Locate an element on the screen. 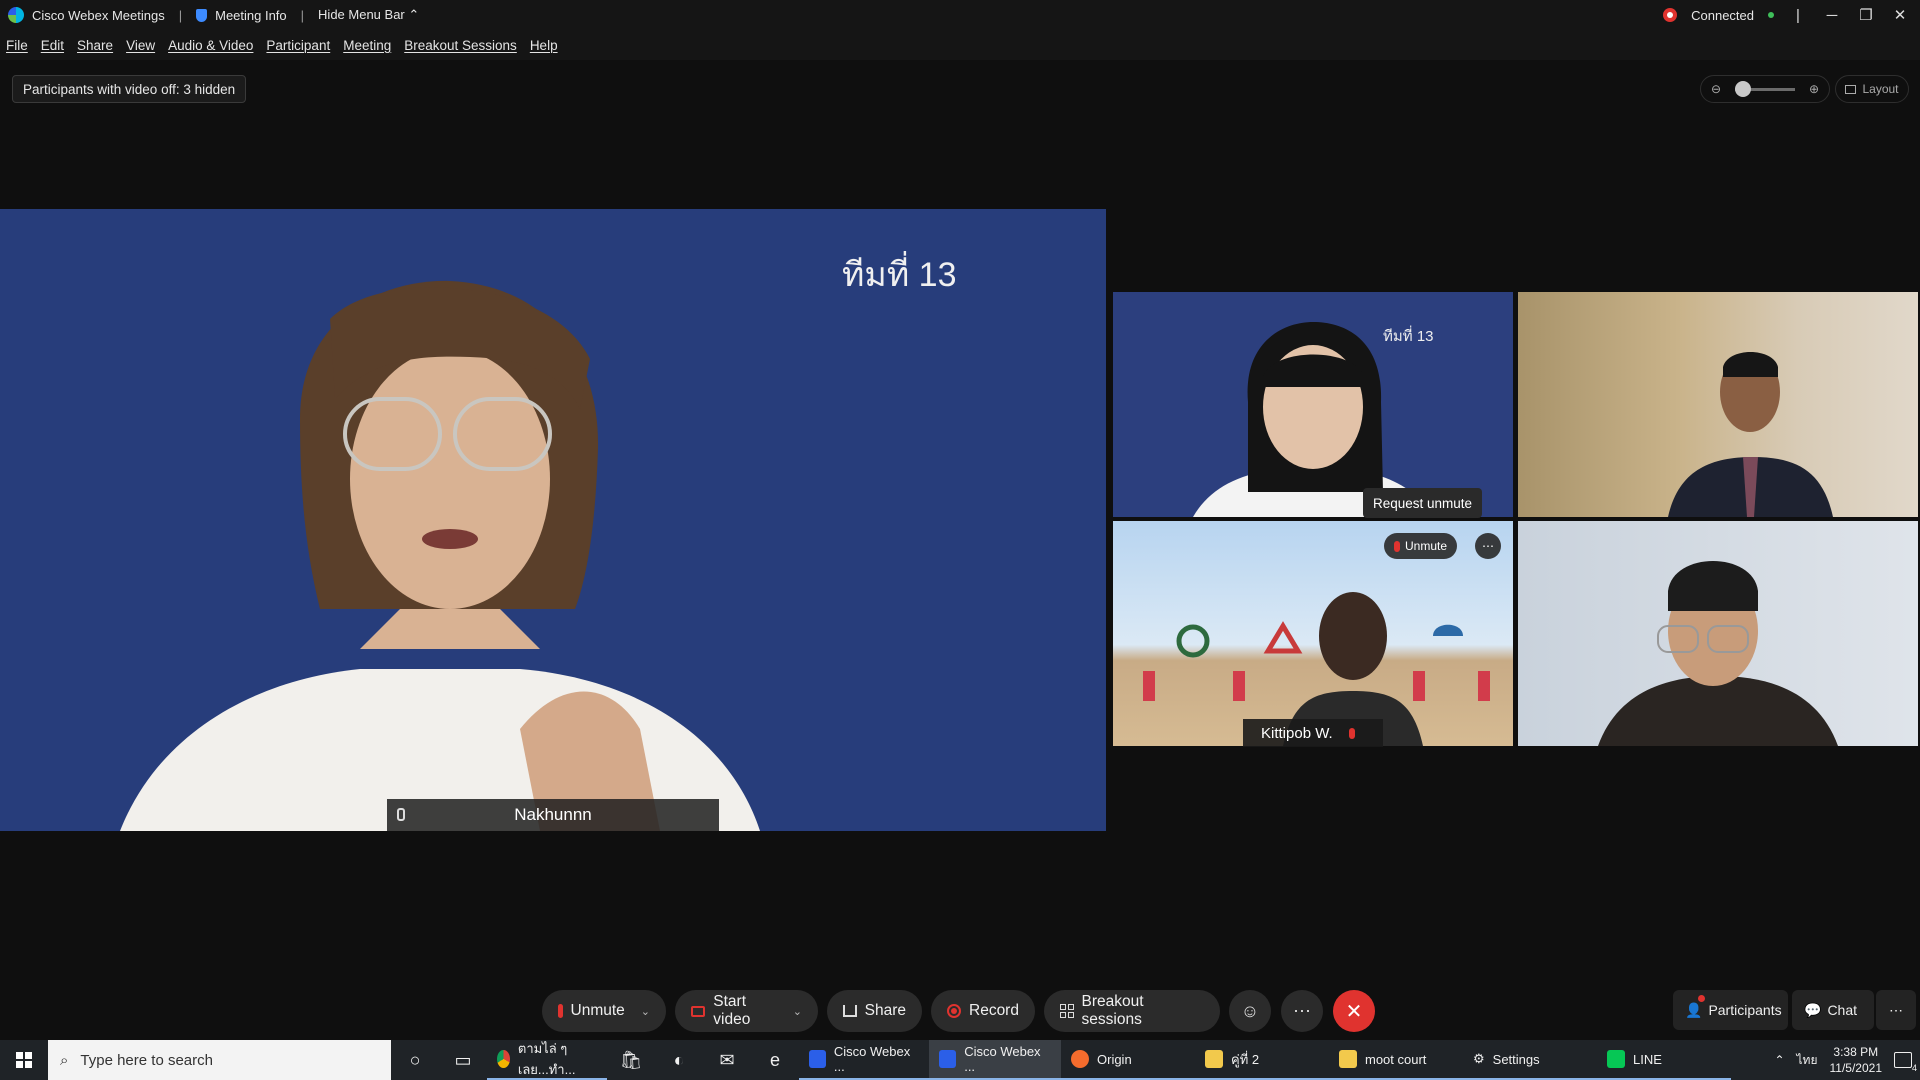 The height and width of the screenshot is (1080, 1920). menu-view: View is located at coordinates (140, 45).